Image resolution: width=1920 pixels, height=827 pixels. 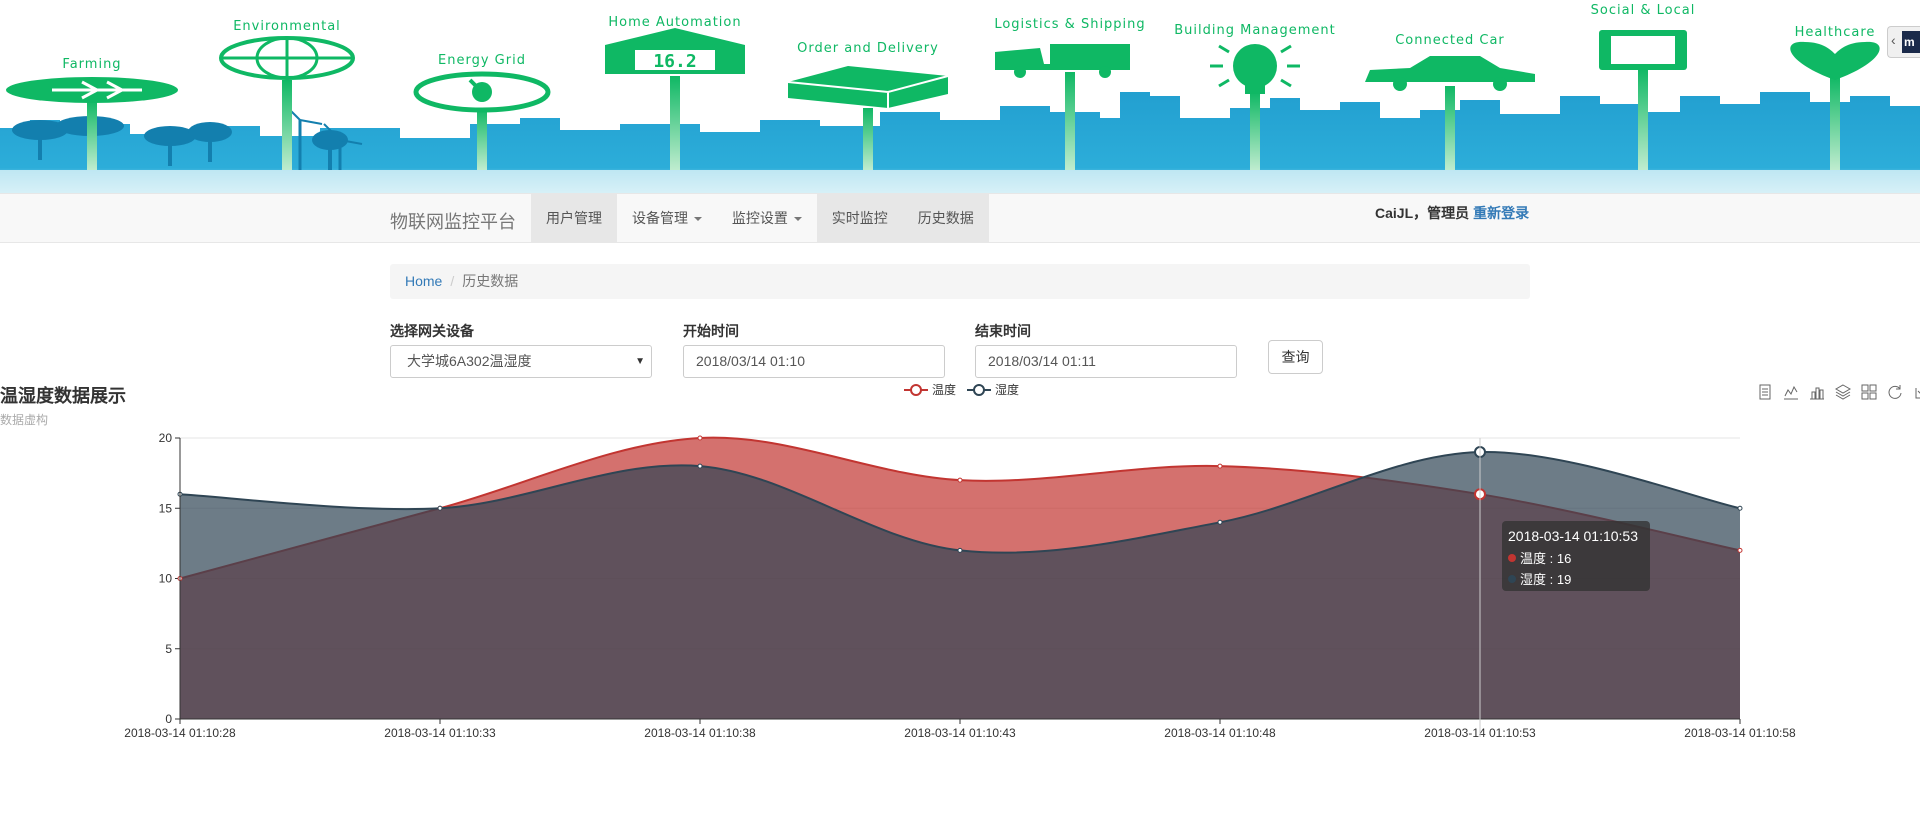 I want to click on stack-icon, so click(x=1843, y=392).